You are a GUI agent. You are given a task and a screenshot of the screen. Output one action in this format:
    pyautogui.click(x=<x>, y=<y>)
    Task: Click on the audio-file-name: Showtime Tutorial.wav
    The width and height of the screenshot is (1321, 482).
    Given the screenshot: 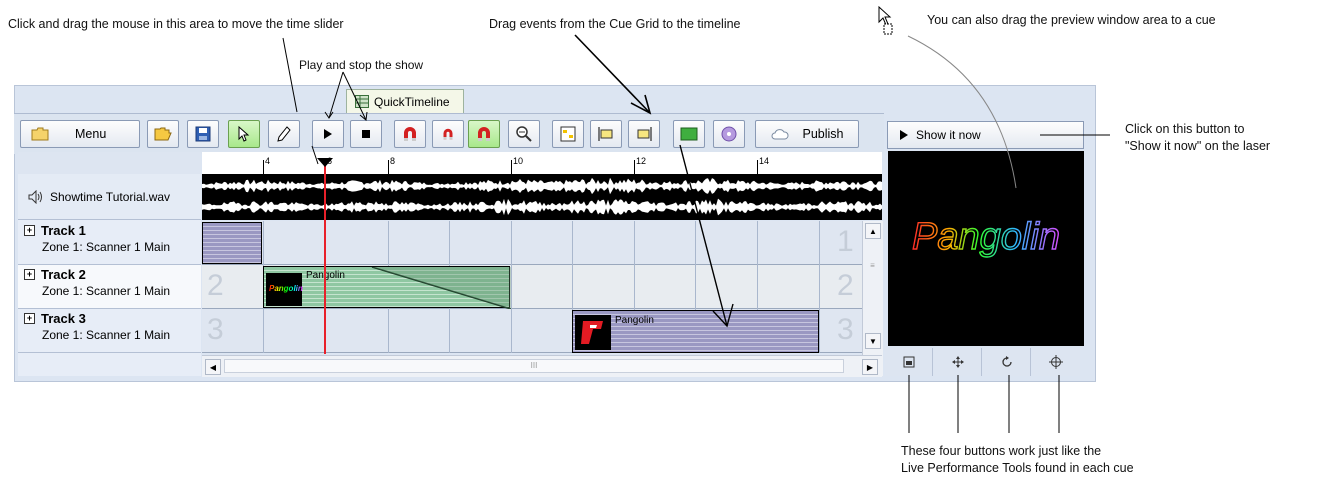 What is the action you would take?
    pyautogui.click(x=110, y=196)
    